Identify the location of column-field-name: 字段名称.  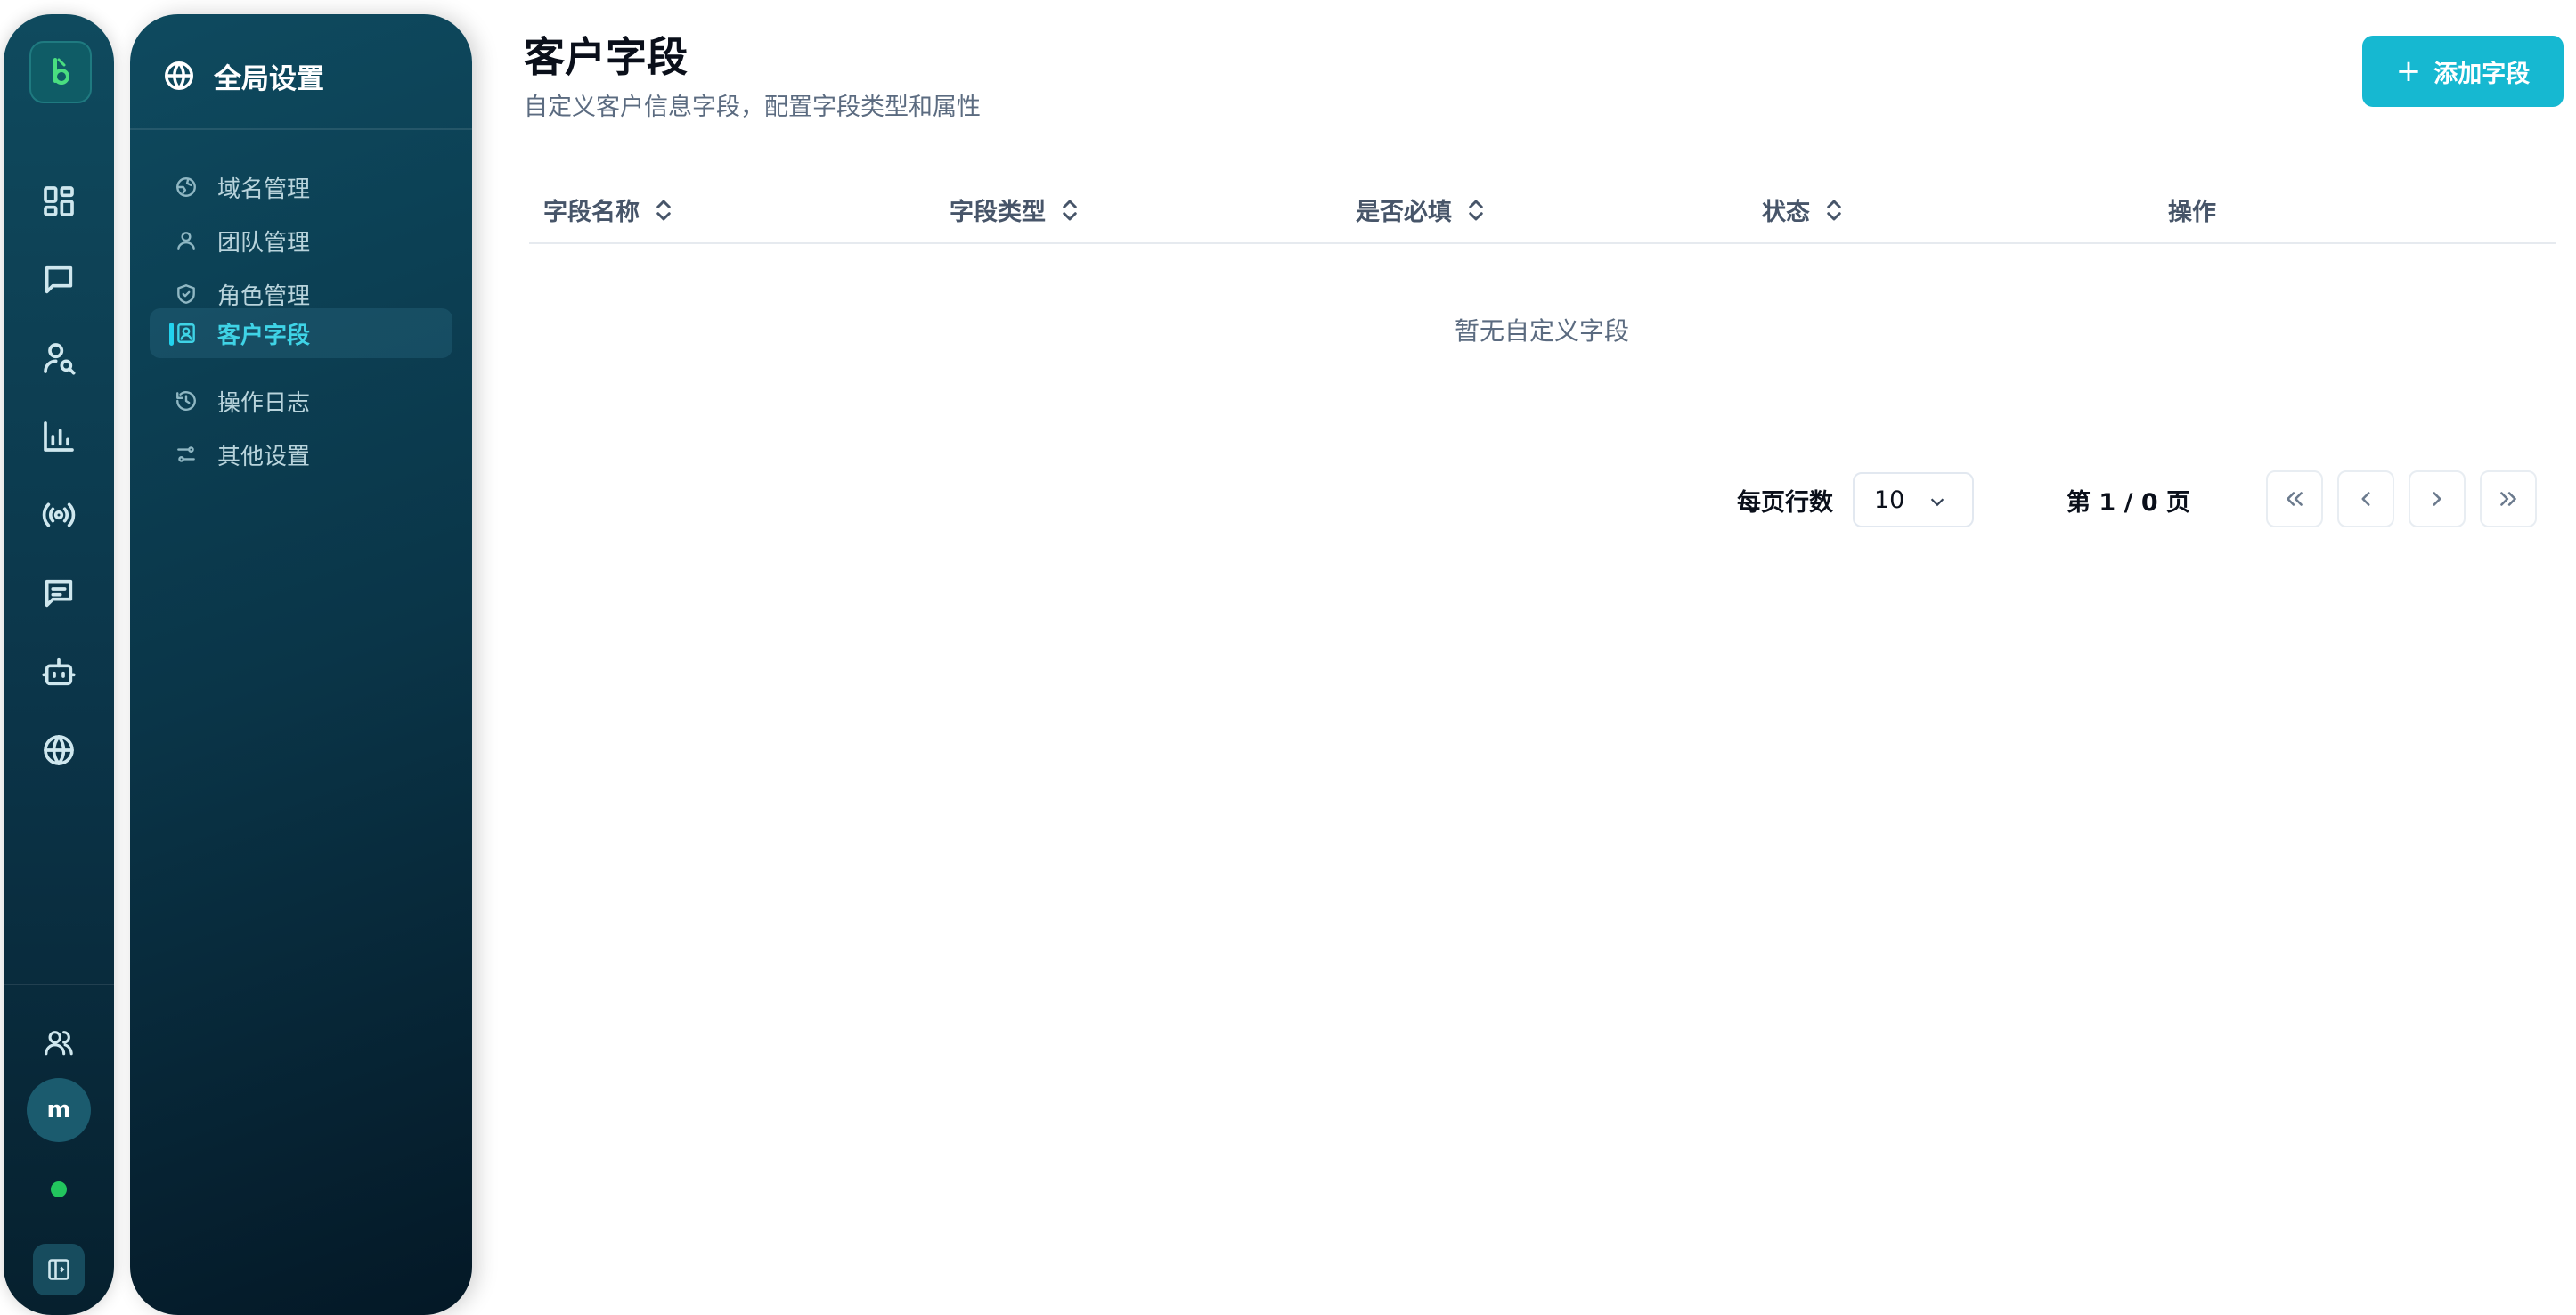
(608, 209).